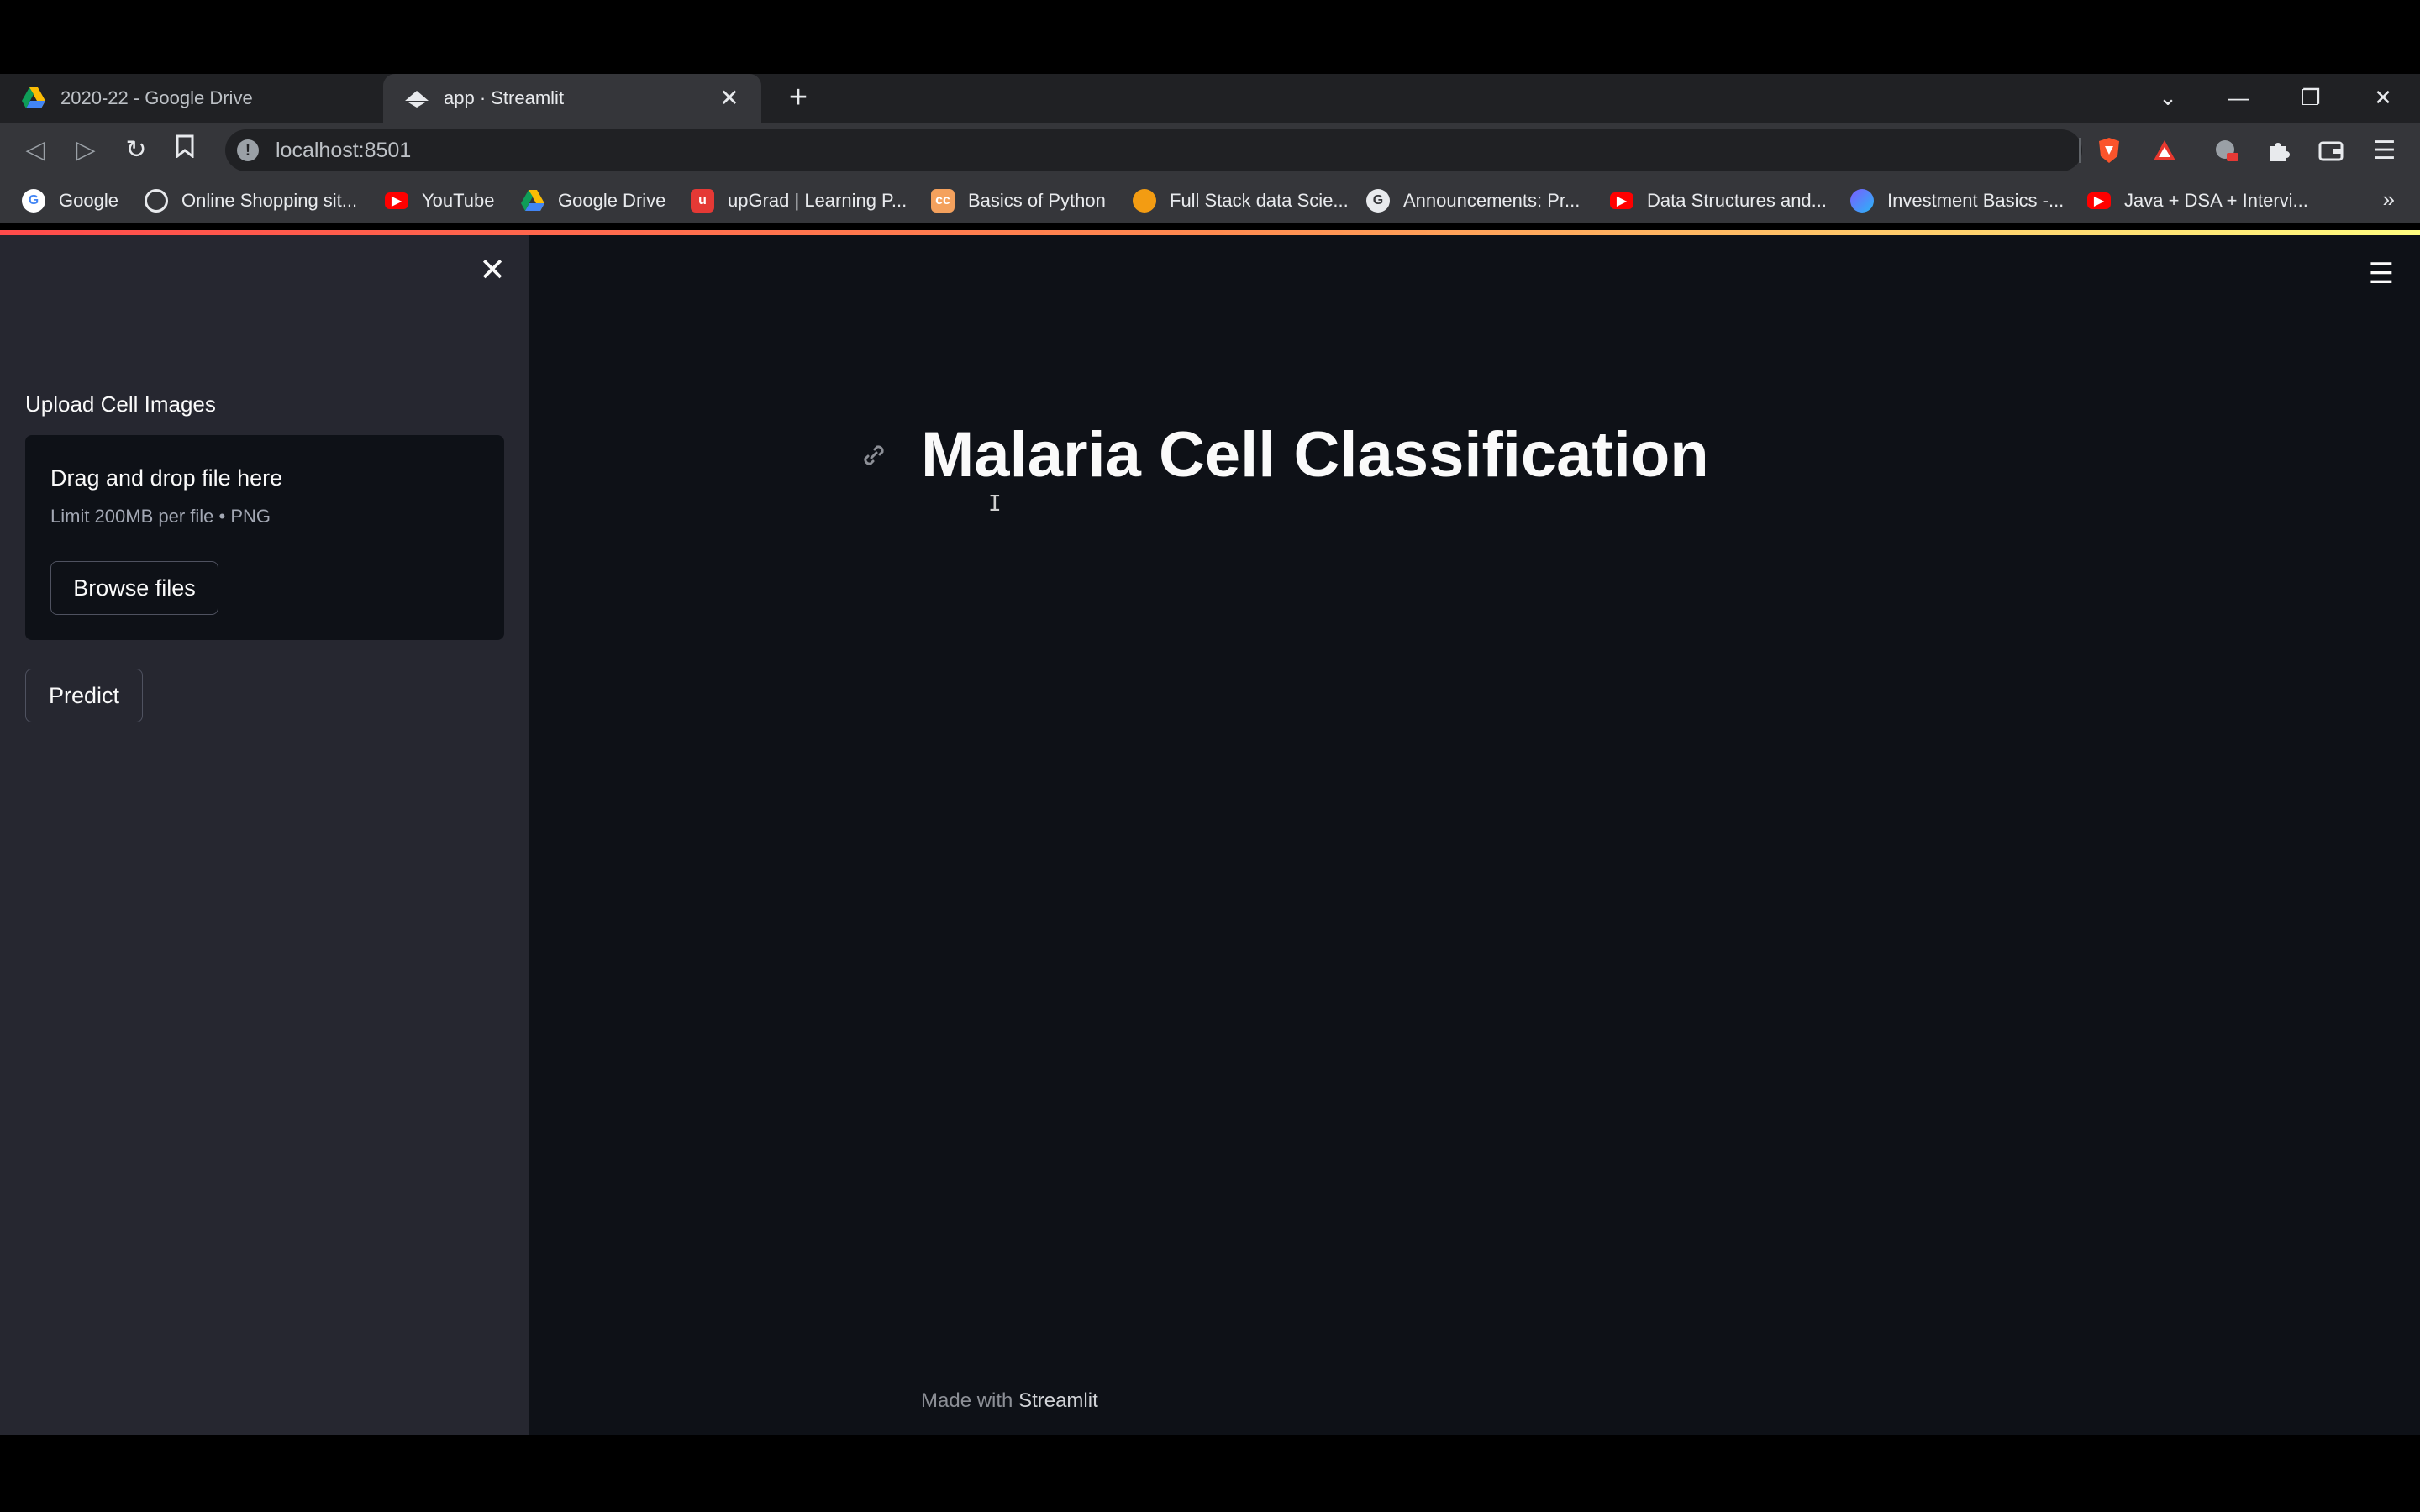 Image resolution: width=2420 pixels, height=1512 pixels. What do you see at coordinates (874, 455) in the screenshot?
I see `link-icon` at bounding box center [874, 455].